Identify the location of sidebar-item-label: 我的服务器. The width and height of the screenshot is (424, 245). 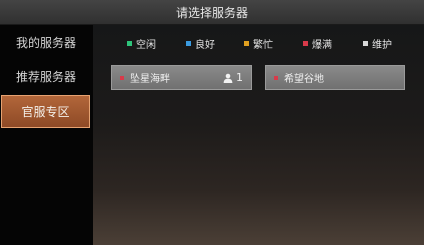
(45, 42).